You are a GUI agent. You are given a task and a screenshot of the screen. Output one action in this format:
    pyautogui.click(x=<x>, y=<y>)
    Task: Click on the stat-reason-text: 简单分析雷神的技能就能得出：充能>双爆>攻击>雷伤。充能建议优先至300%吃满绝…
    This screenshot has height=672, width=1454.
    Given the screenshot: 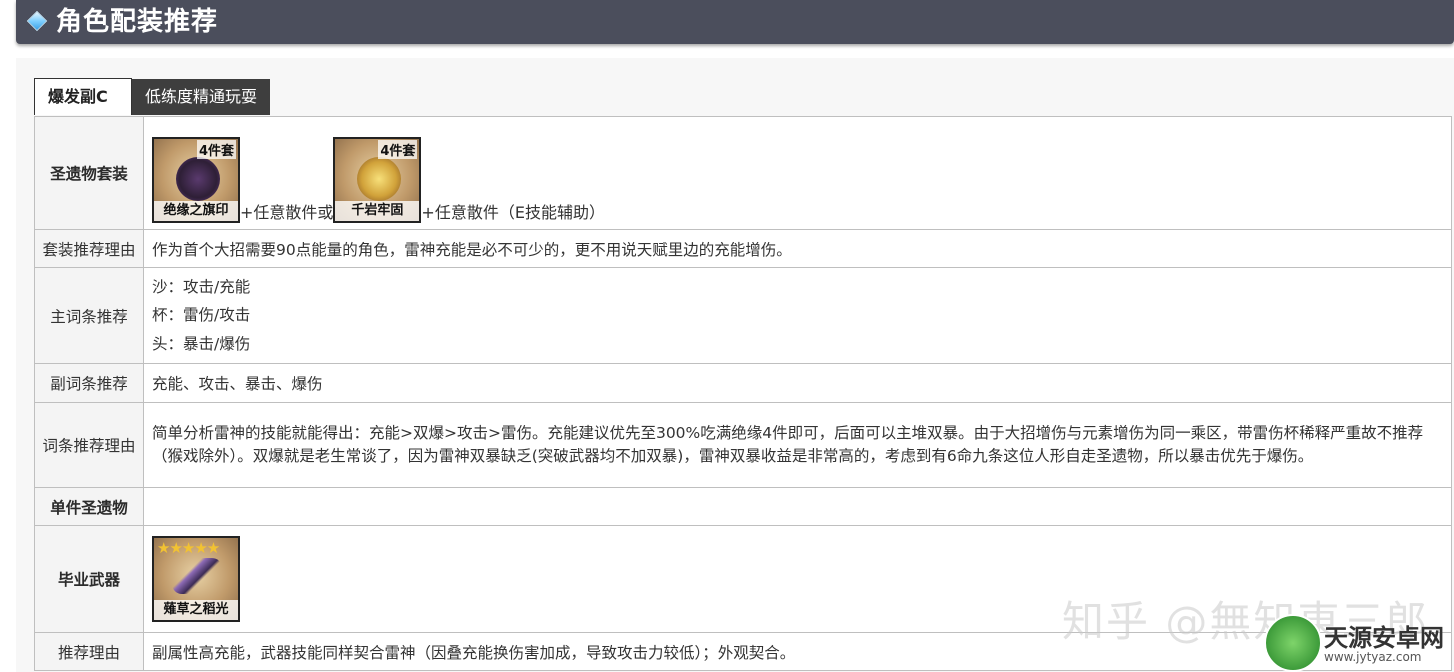 What is the action you would take?
    pyautogui.click(x=797, y=445)
    